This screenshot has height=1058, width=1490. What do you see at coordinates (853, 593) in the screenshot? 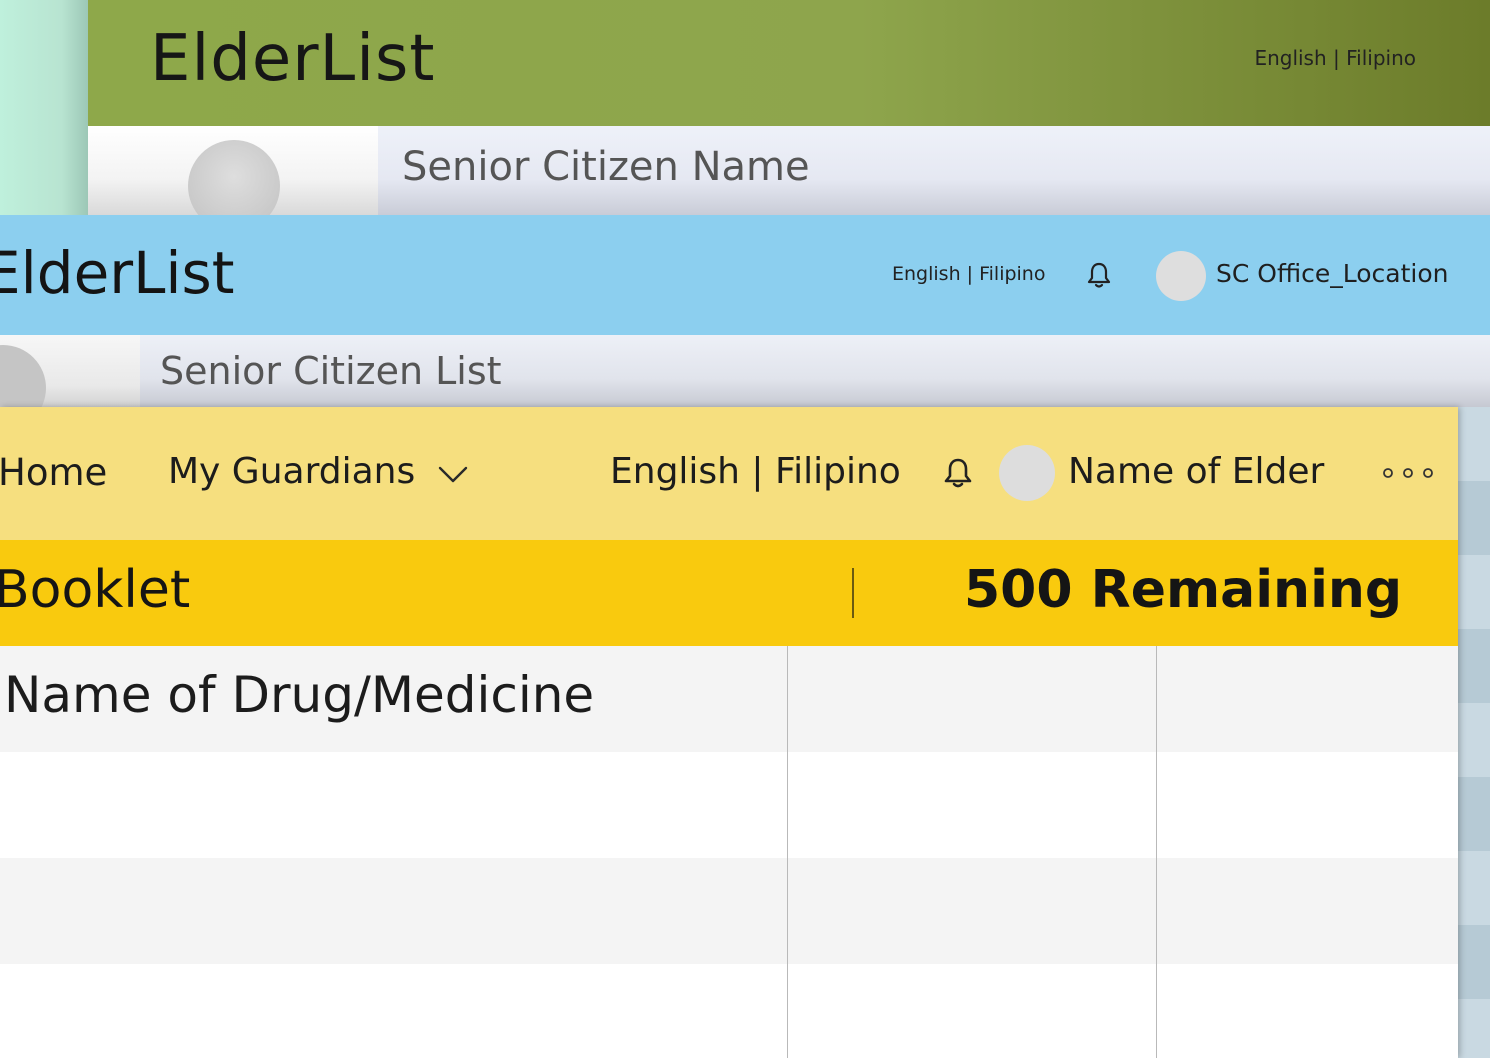
I see `booklet-divider` at bounding box center [853, 593].